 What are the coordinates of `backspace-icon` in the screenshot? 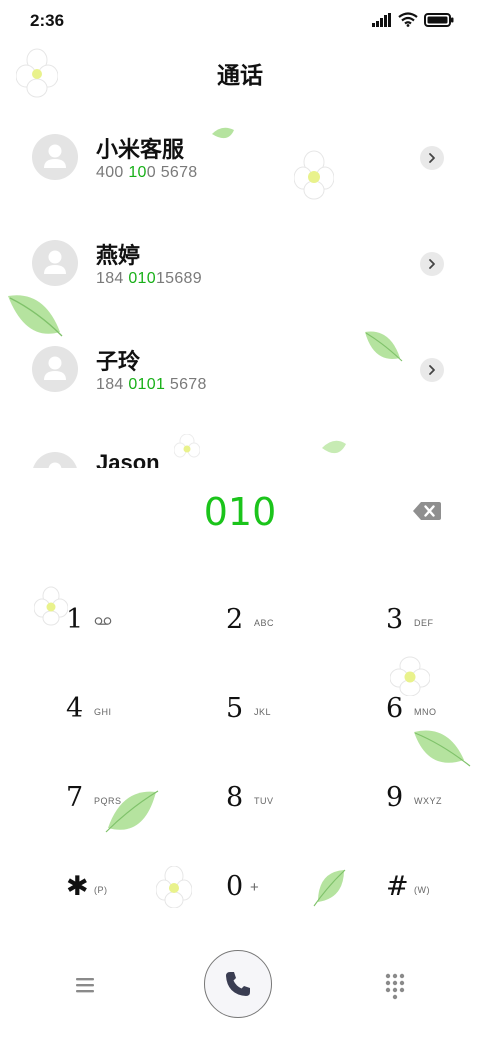 It's located at (427, 511).